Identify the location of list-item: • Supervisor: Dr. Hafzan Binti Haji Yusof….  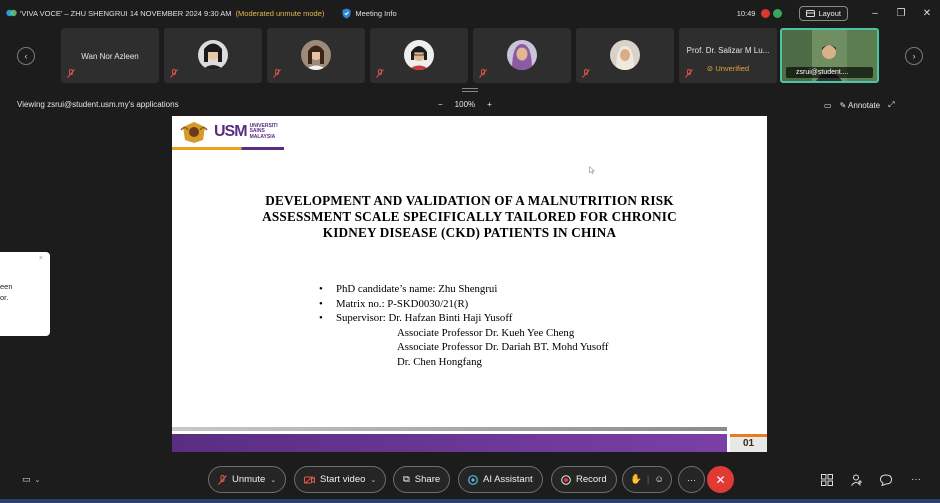
(464, 318).